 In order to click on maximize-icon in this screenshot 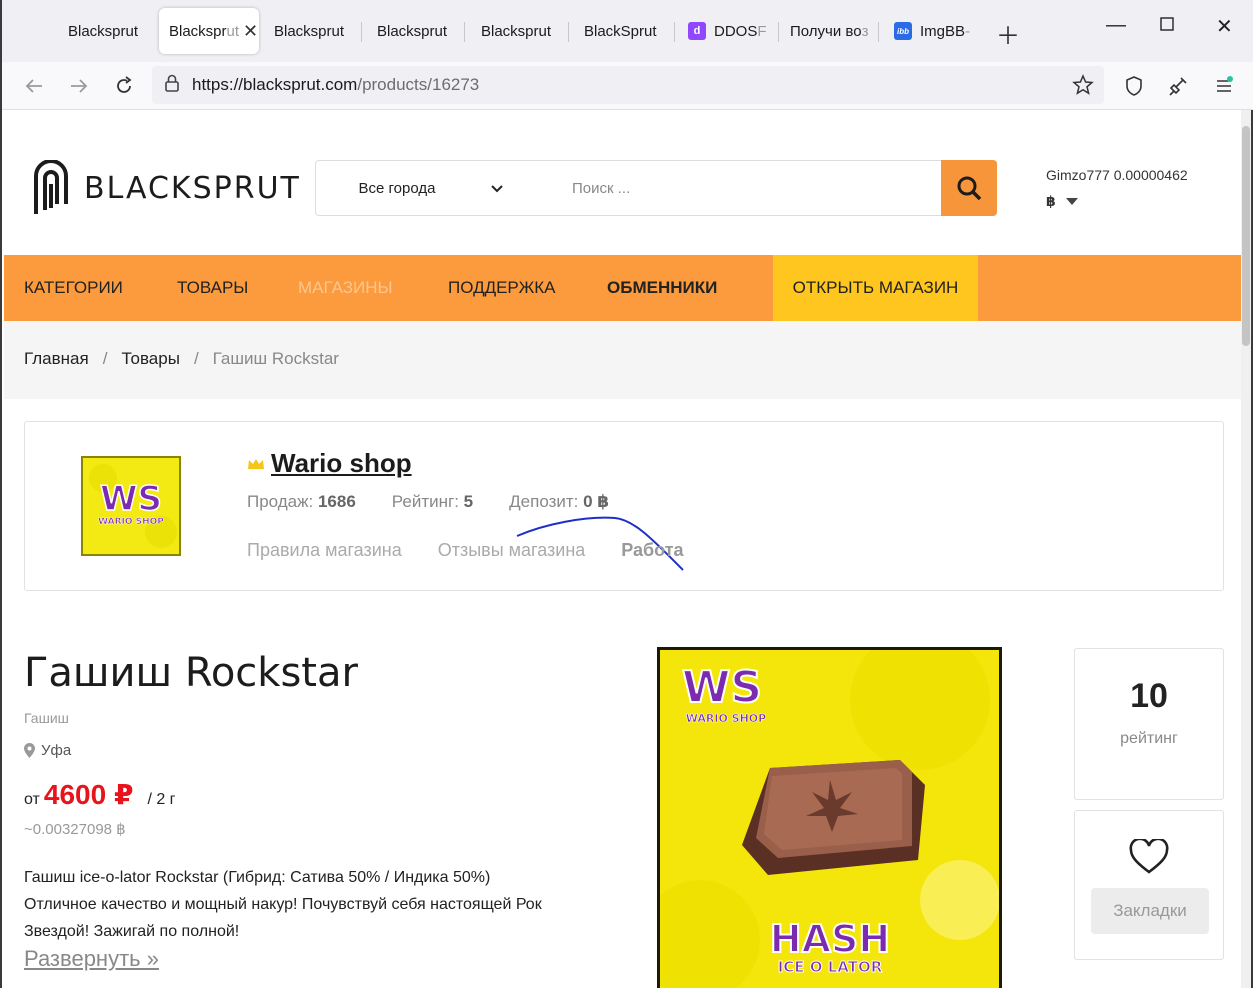, I will do `click(1167, 25)`.